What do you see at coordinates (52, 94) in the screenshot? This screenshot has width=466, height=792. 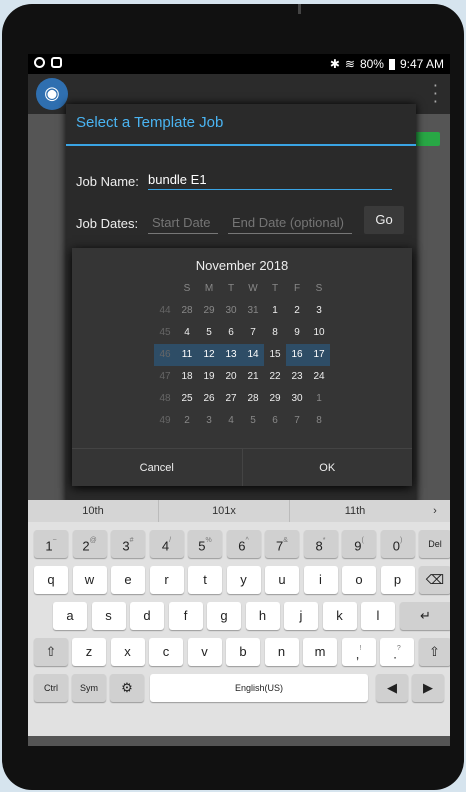 I see `app-logo-icon: ◉` at bounding box center [52, 94].